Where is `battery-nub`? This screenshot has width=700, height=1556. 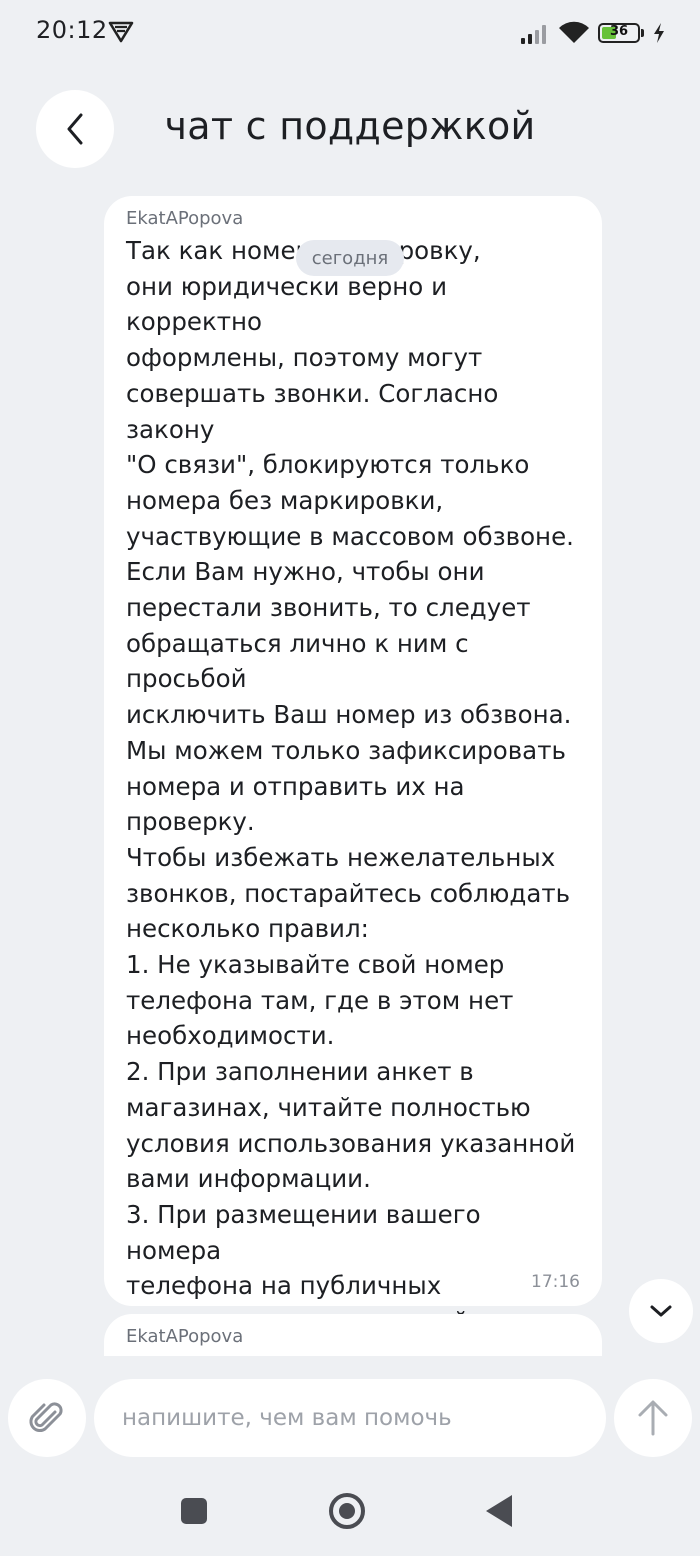
battery-nub is located at coordinates (642, 33).